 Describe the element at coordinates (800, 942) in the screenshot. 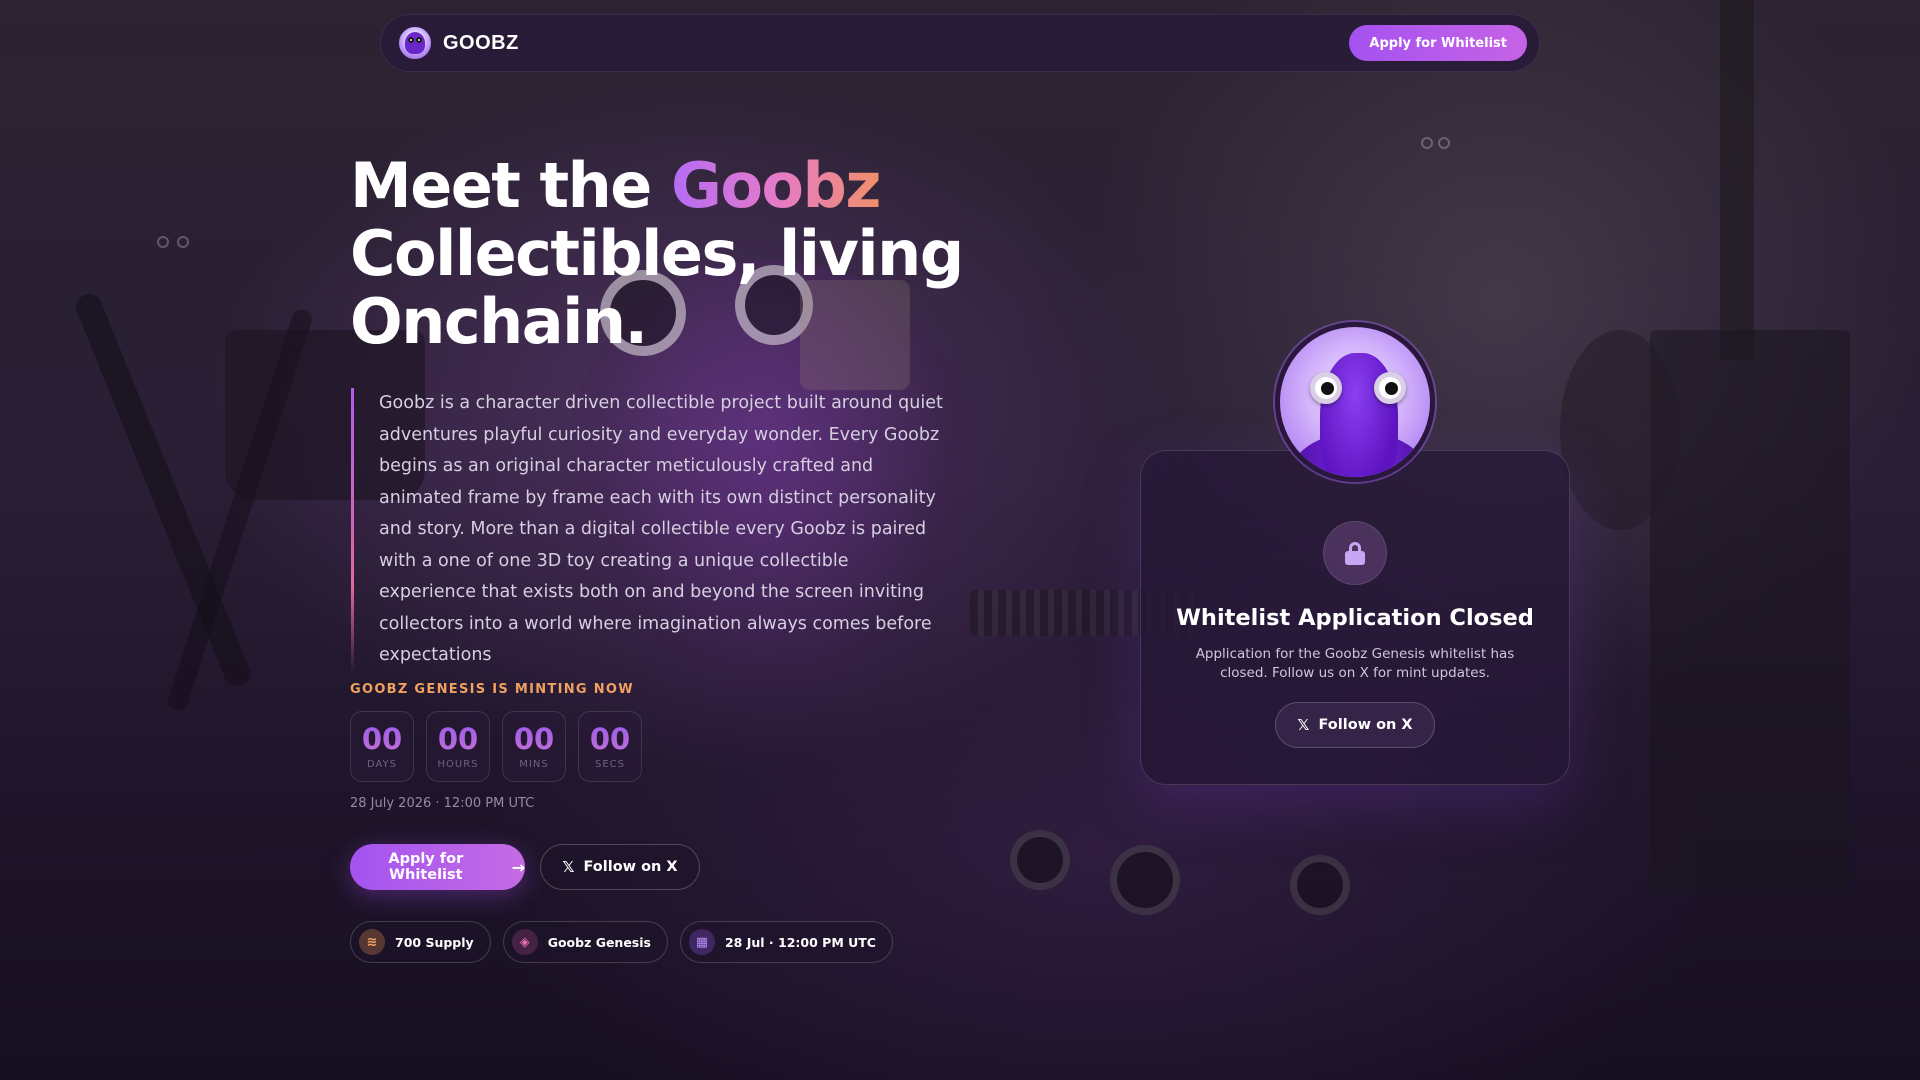

I see `chip-label: 28 Jul · 12:00 PM UTC` at that location.